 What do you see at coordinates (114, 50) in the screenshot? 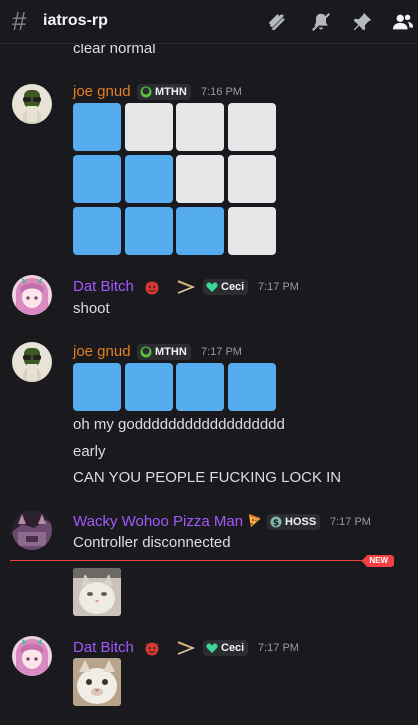
I see `message-text: clear normal` at bounding box center [114, 50].